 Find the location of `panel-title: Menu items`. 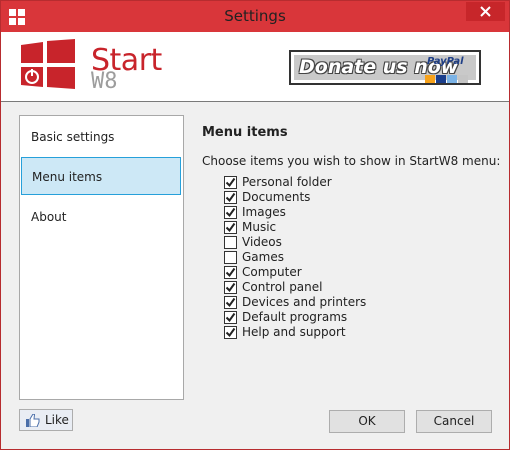

panel-title: Menu items is located at coordinates (245, 132).